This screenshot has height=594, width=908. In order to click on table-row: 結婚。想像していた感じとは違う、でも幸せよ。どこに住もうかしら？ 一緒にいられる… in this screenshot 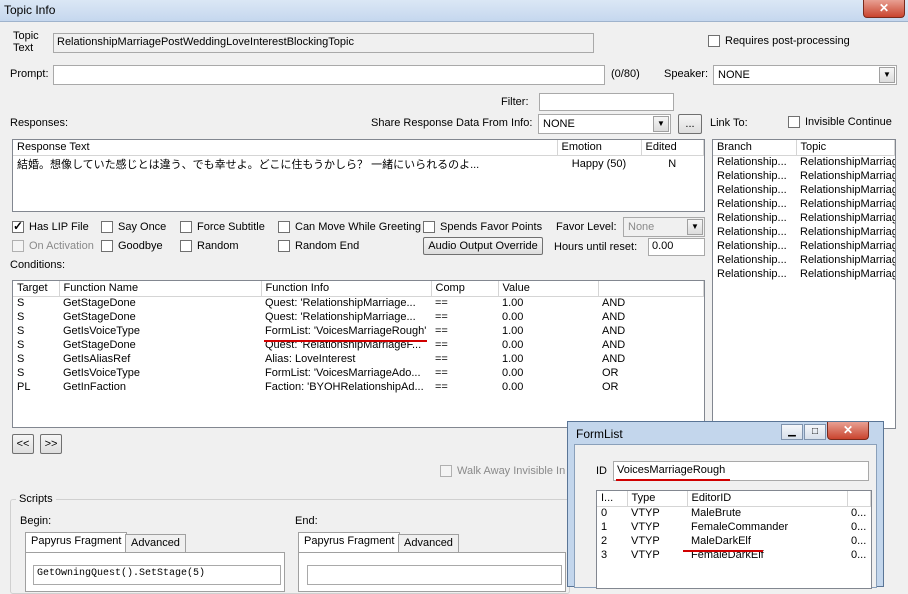, I will do `click(358, 164)`.